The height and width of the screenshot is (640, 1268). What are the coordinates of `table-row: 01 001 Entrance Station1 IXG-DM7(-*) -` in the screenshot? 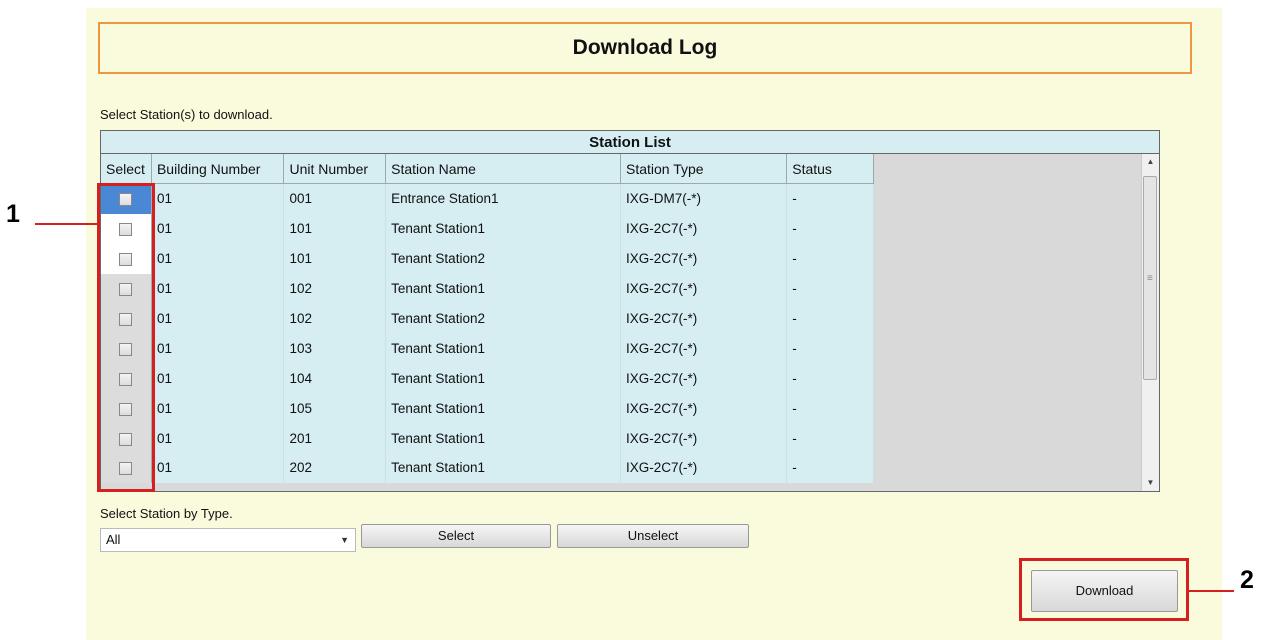 It's located at (487, 198).